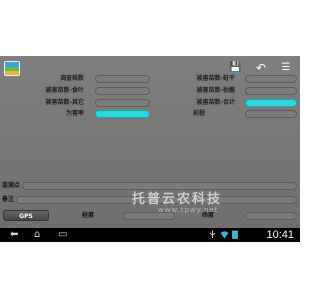 This screenshot has height=300, width=320. I want to click on input-damage-rate, so click(122, 114).